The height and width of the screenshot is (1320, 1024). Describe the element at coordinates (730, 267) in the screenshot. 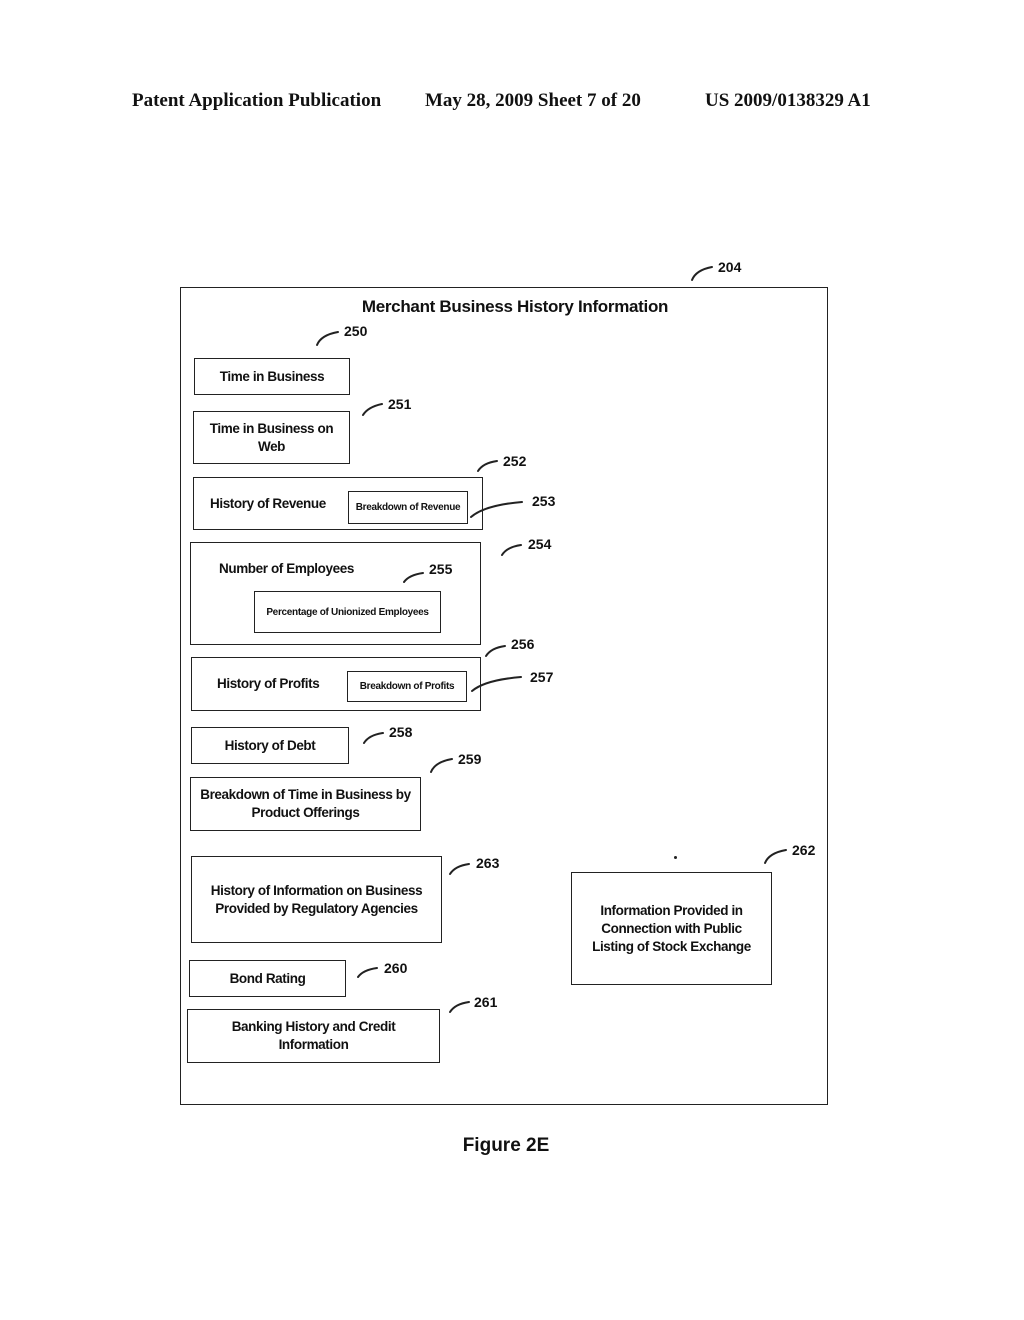

I see `ref-204: 204` at that location.